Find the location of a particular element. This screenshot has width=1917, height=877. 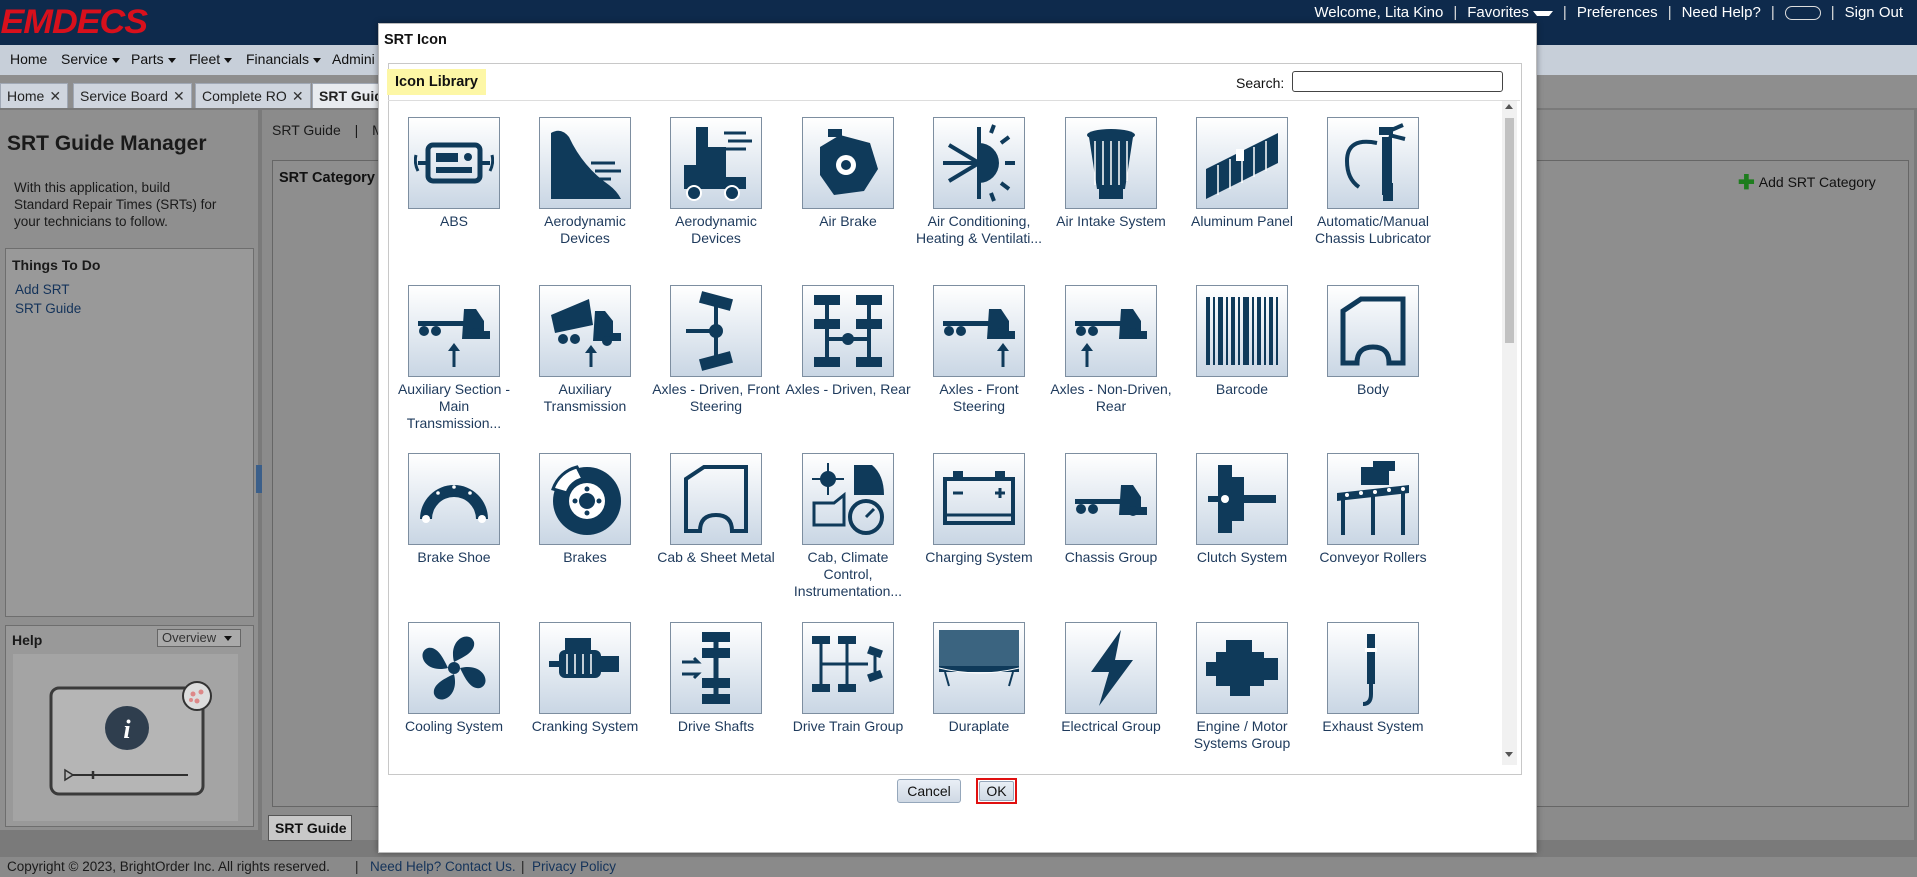

icon-library-item: Duraplate is located at coordinates (979, 678).